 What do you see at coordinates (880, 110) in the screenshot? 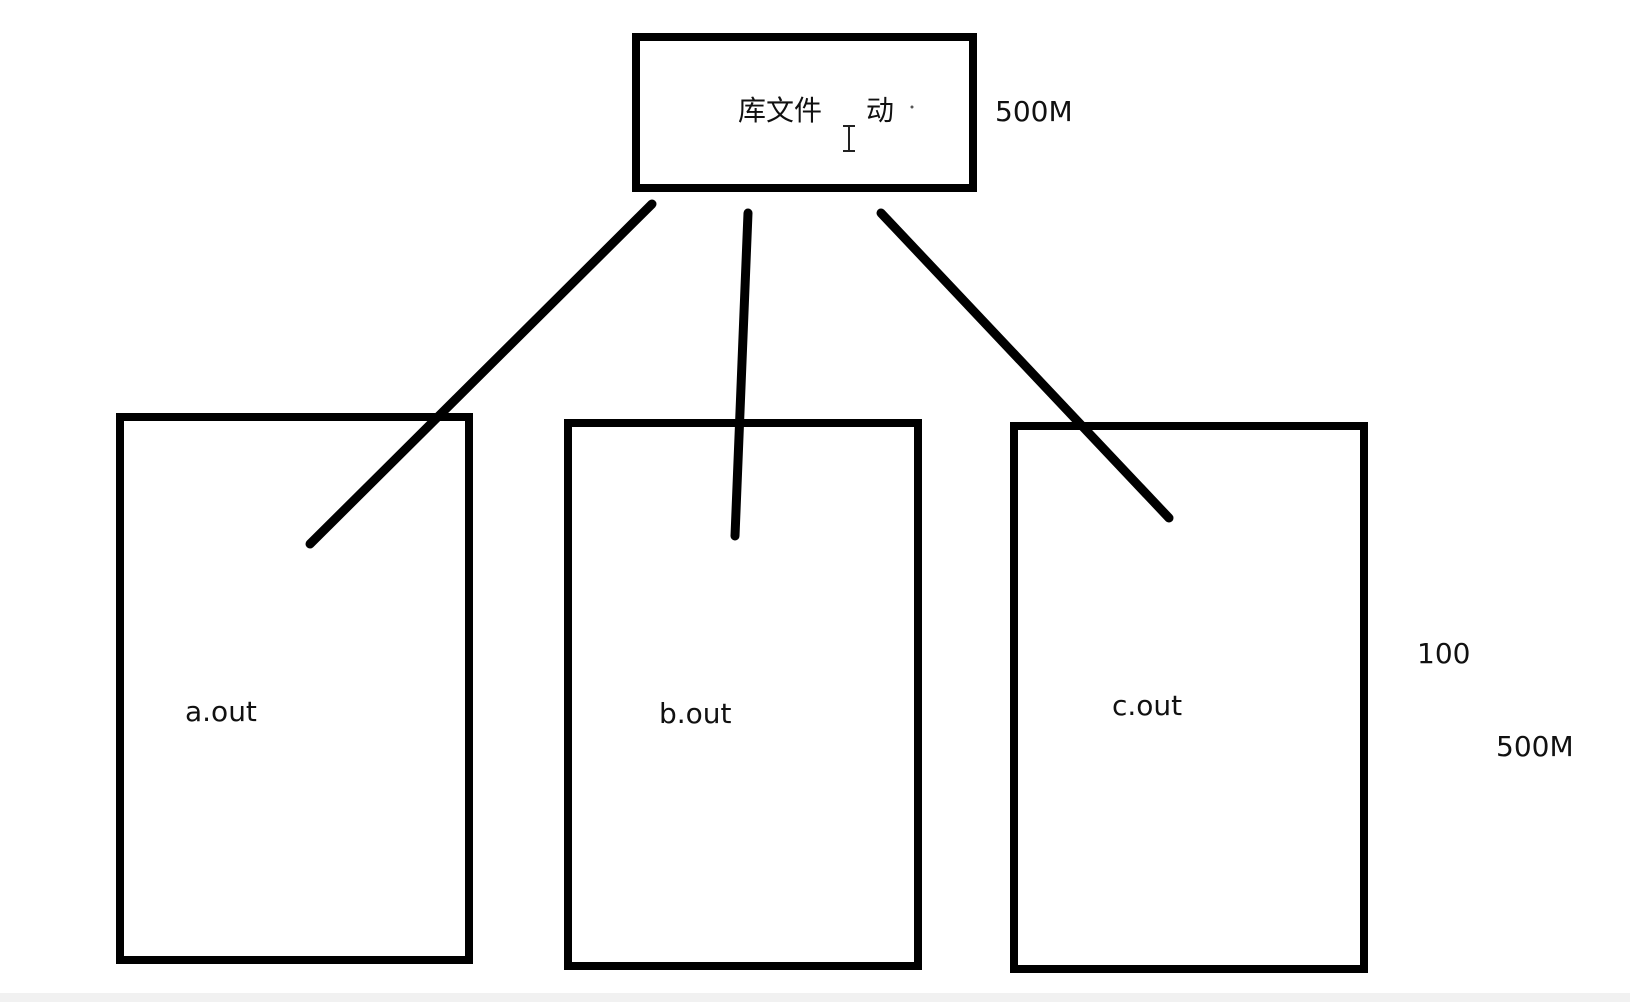
I see `library-suffix: 动` at bounding box center [880, 110].